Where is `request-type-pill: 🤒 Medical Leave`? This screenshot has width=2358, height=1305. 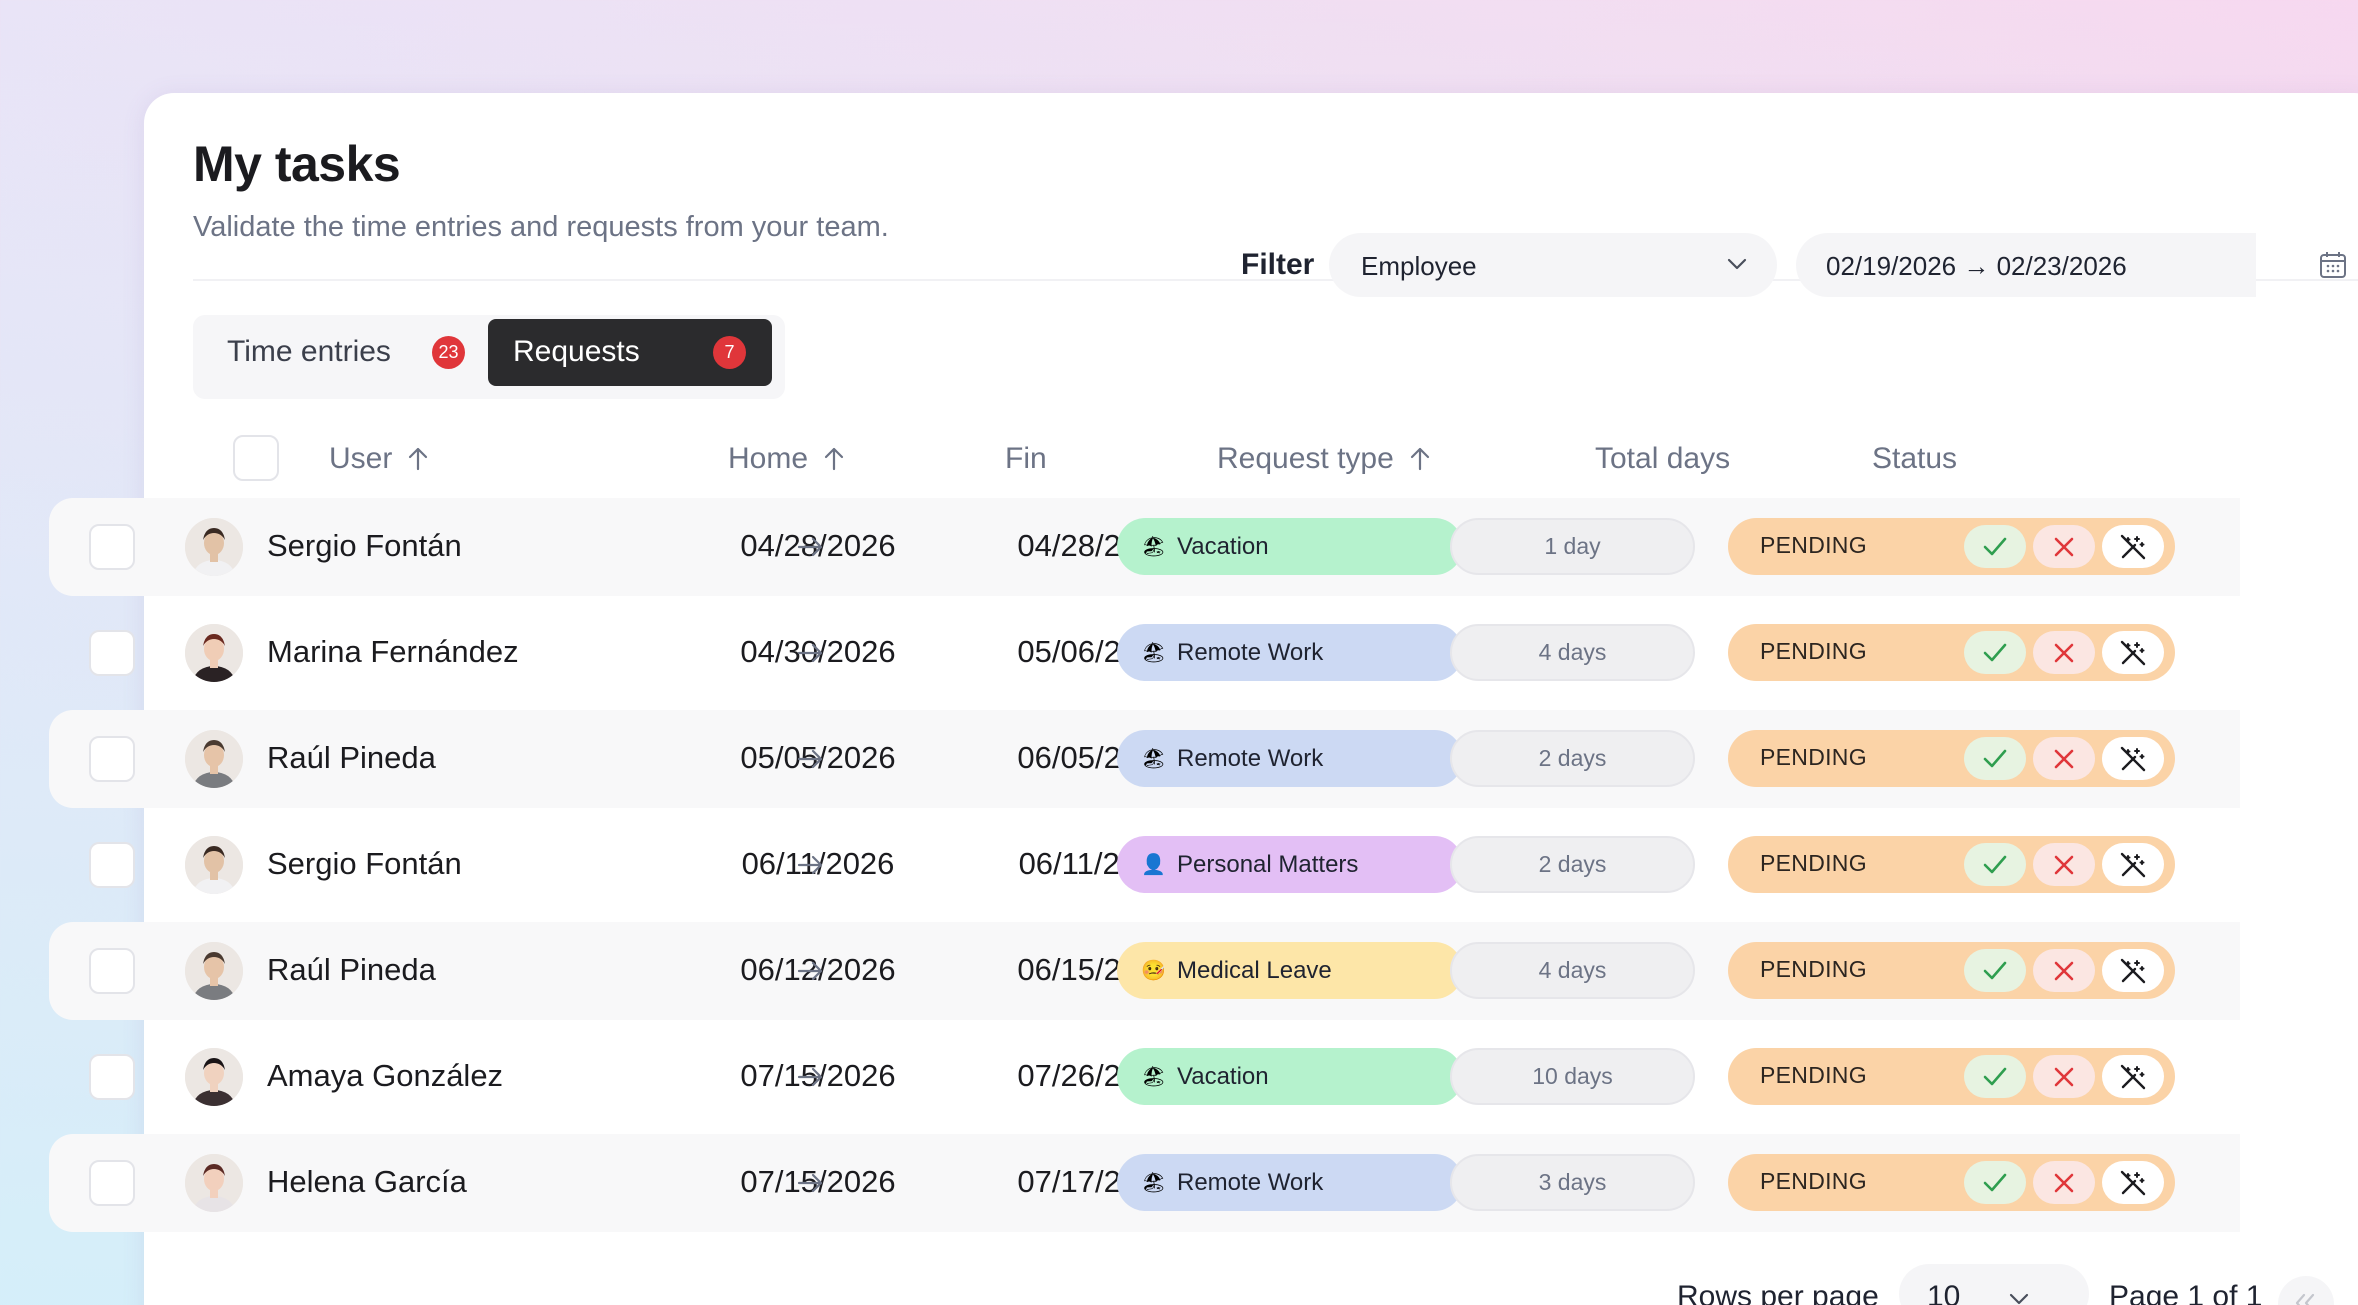 request-type-pill: 🤒 Medical Leave is located at coordinates (1290, 970).